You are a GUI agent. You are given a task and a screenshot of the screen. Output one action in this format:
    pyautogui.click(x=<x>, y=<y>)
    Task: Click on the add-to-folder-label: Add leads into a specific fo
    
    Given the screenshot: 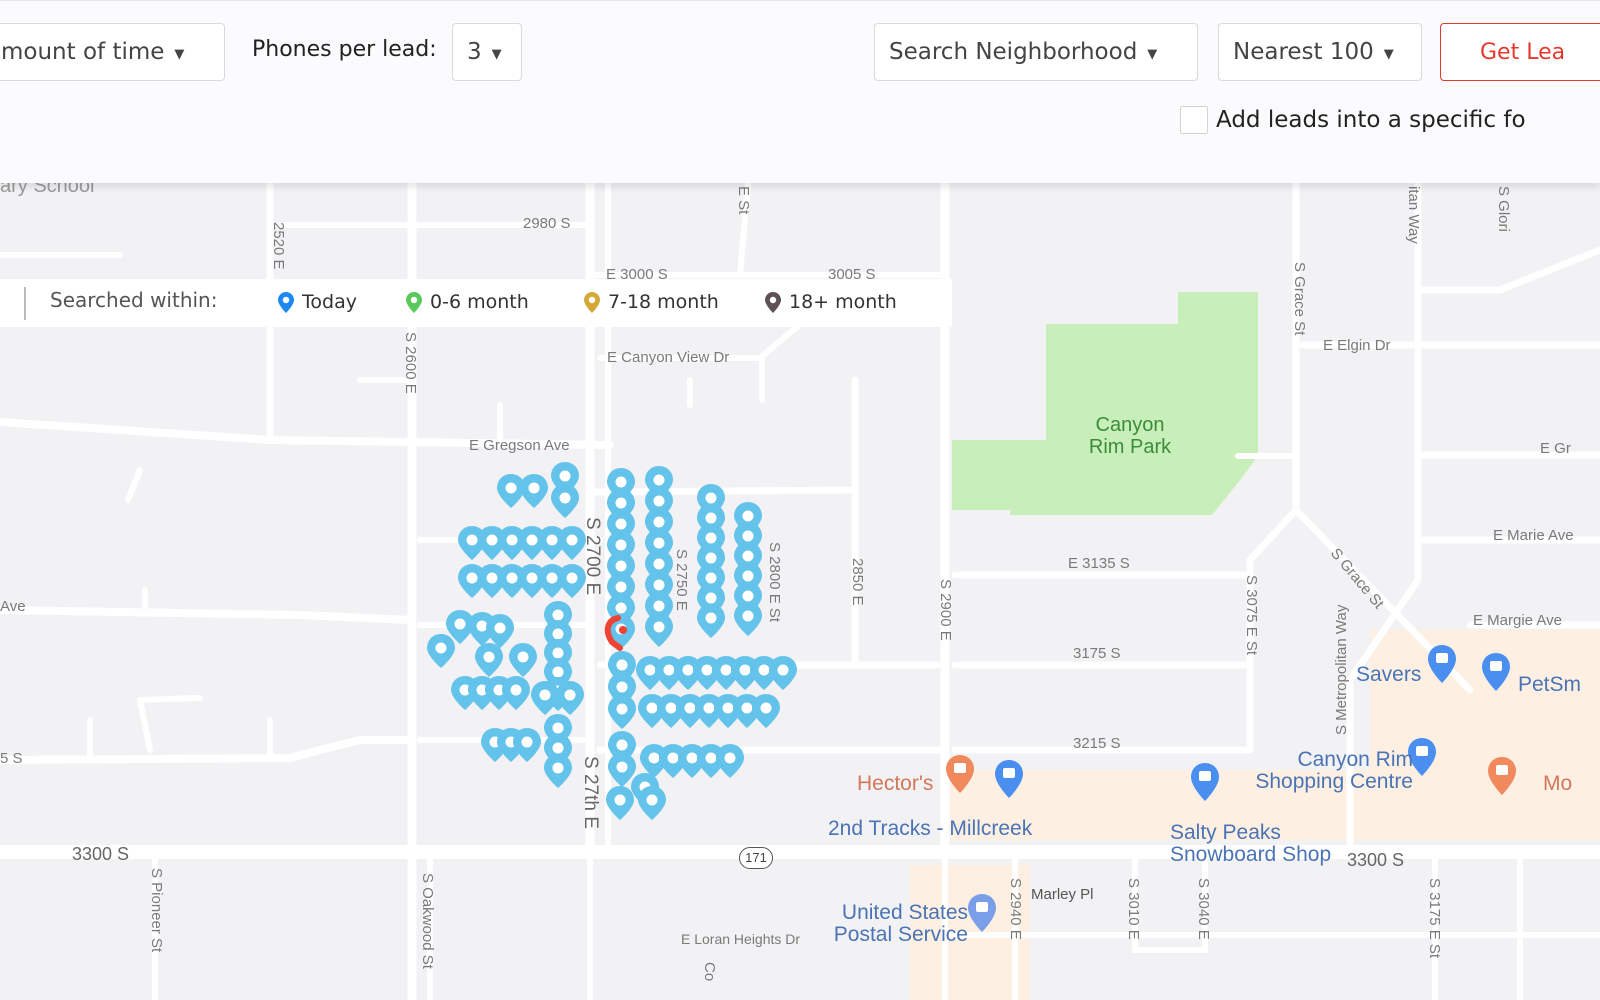 What is the action you would take?
    pyautogui.click(x=1371, y=120)
    